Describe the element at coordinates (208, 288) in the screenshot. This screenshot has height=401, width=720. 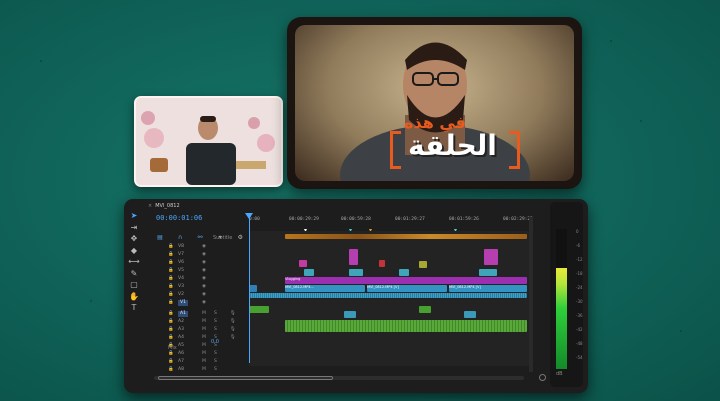
I see `track-header-v3: 🔒 V3 ◉` at that location.